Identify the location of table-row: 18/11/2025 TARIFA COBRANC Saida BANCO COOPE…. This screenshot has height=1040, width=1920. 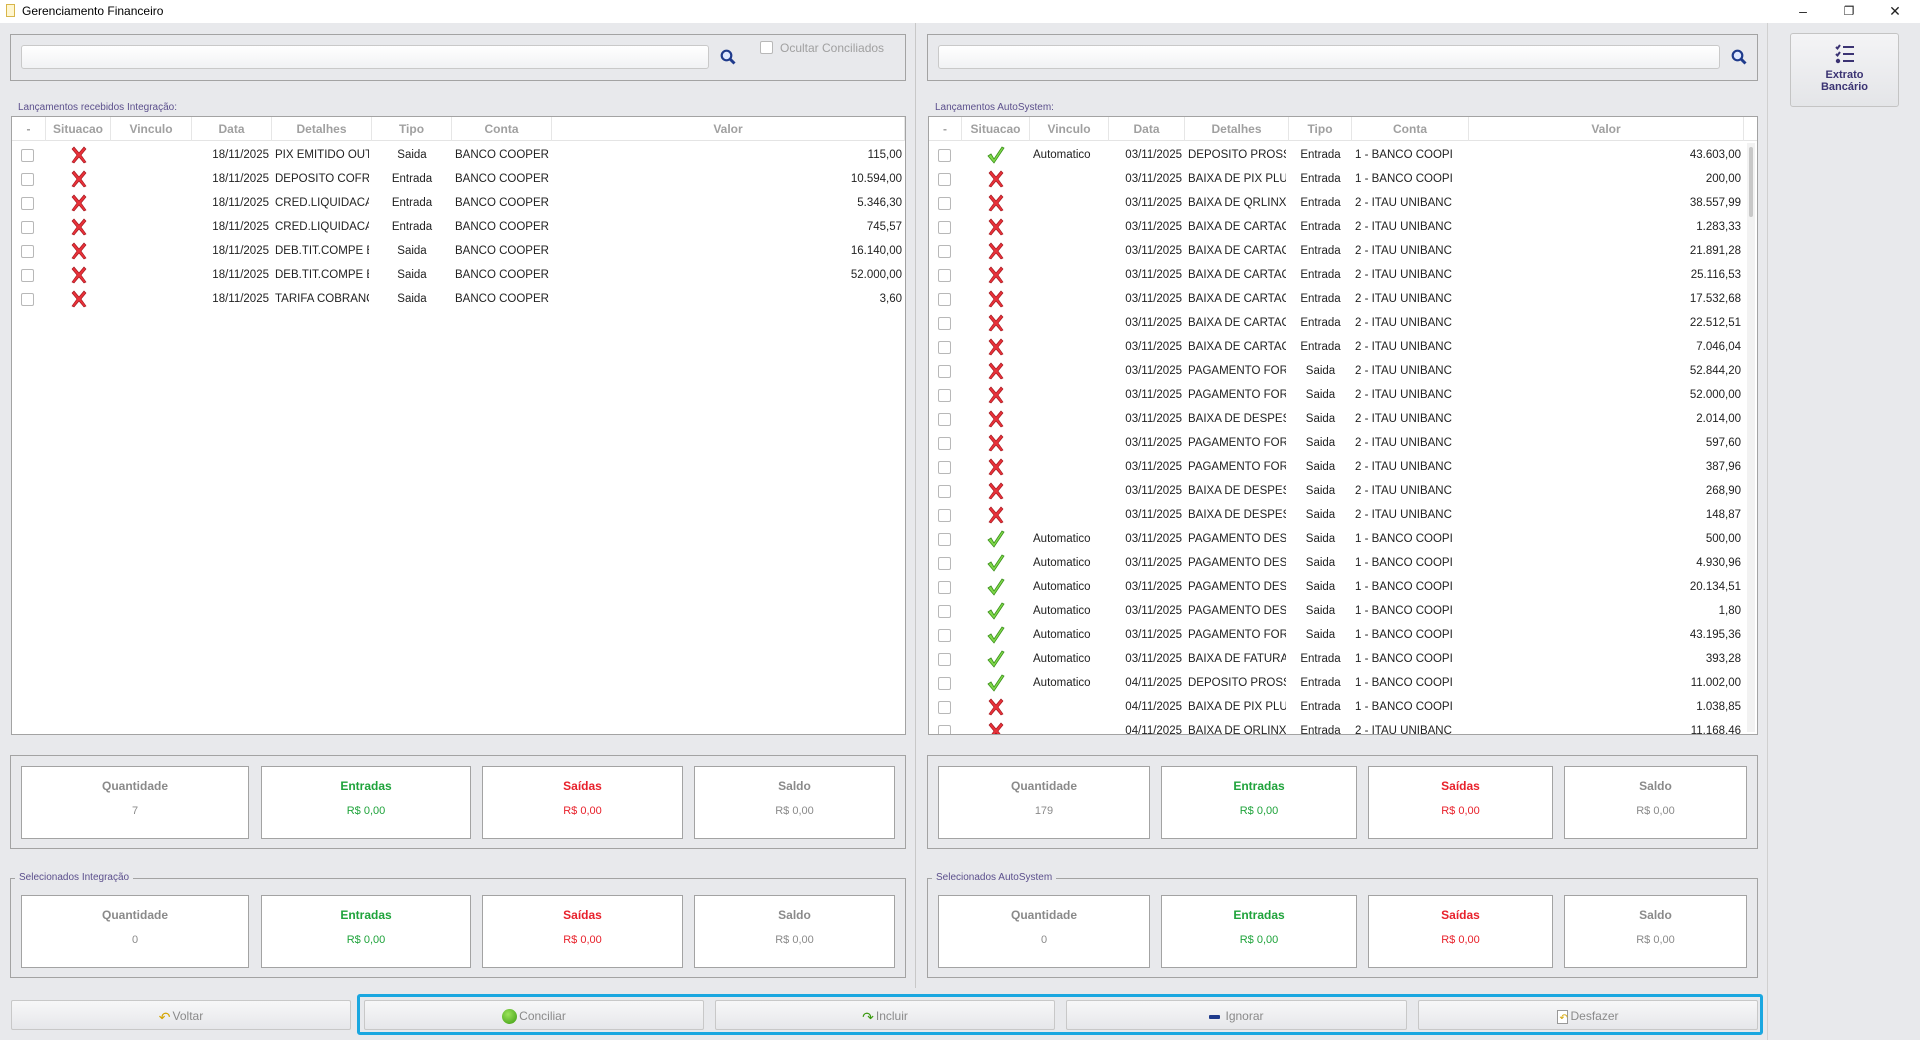
(458, 299).